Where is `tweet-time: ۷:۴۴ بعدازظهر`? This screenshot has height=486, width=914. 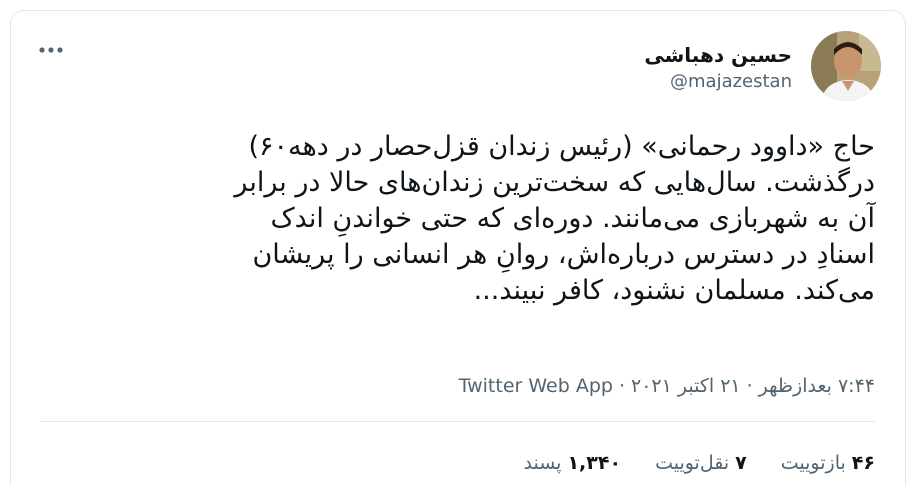 tweet-time: ۷:۴۴ بعدازظهر is located at coordinates (817, 386).